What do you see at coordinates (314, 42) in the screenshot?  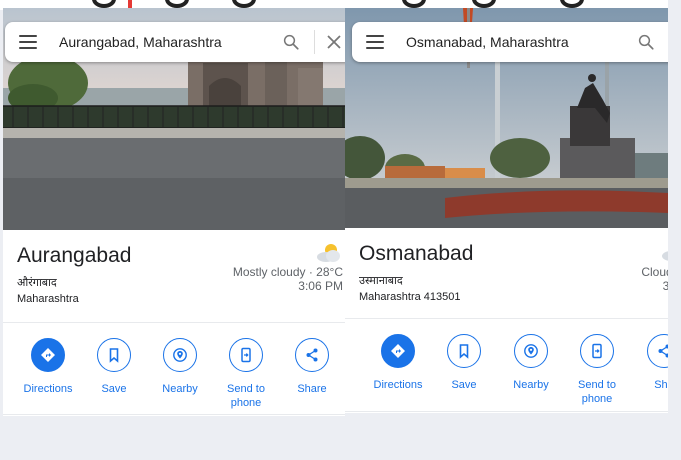 I see `search-divider` at bounding box center [314, 42].